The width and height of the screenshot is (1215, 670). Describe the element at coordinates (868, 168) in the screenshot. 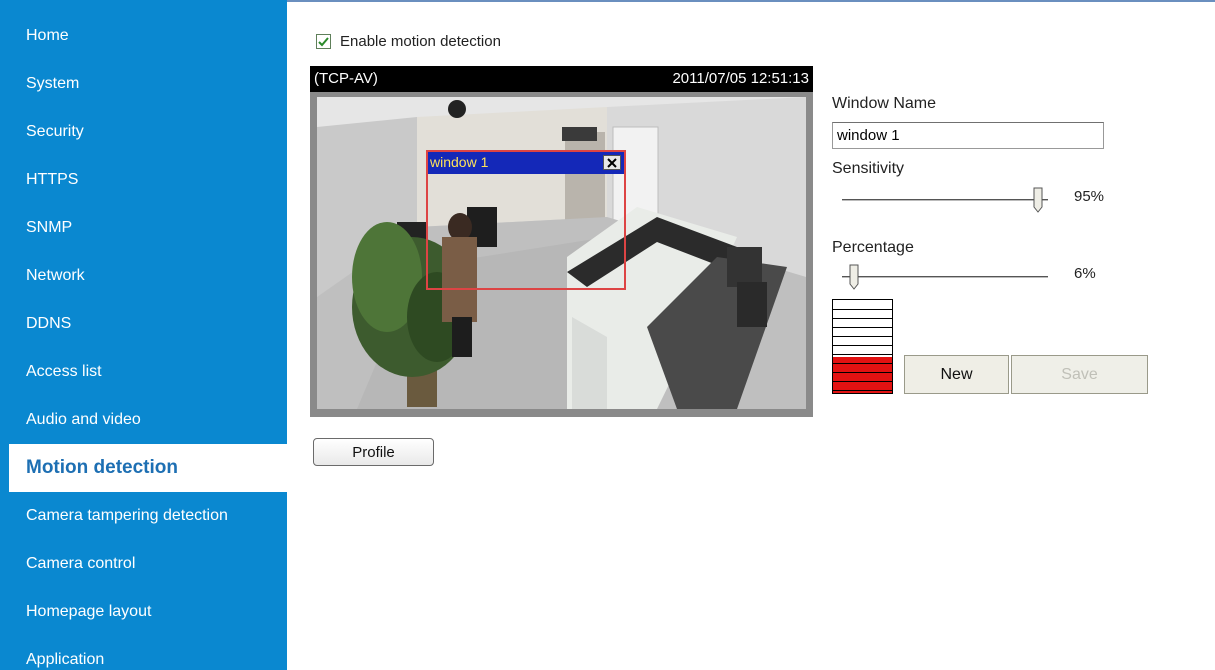

I see `sensitivity-label: Sensitivity` at that location.